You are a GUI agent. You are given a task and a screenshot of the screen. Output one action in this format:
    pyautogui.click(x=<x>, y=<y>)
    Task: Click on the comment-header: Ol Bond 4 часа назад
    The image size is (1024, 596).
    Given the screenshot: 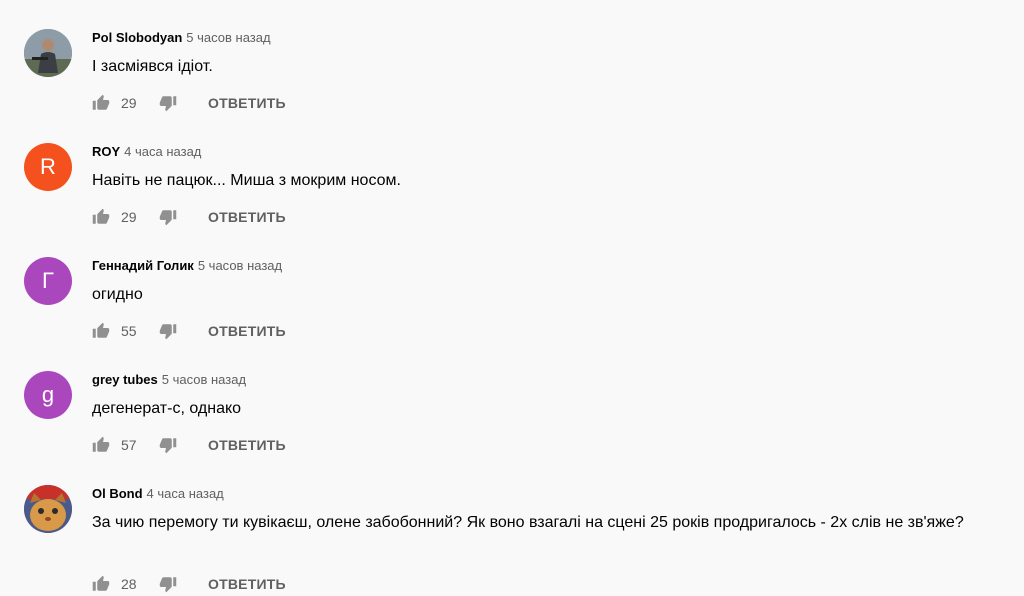 What is the action you would take?
    pyautogui.click(x=542, y=494)
    